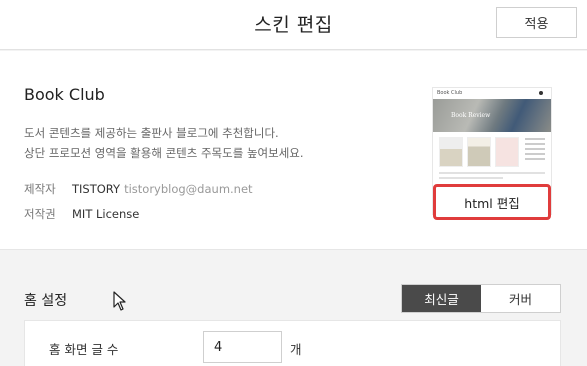  Describe the element at coordinates (64, 94) in the screenshot. I see `skin-name: Book Club` at that location.